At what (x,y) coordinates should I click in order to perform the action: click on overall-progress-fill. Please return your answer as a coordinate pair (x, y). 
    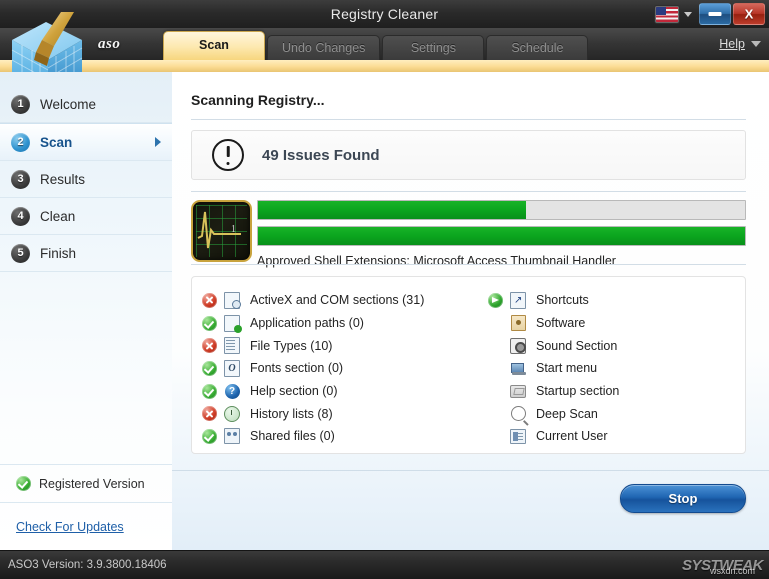
    Looking at the image, I should click on (392, 210).